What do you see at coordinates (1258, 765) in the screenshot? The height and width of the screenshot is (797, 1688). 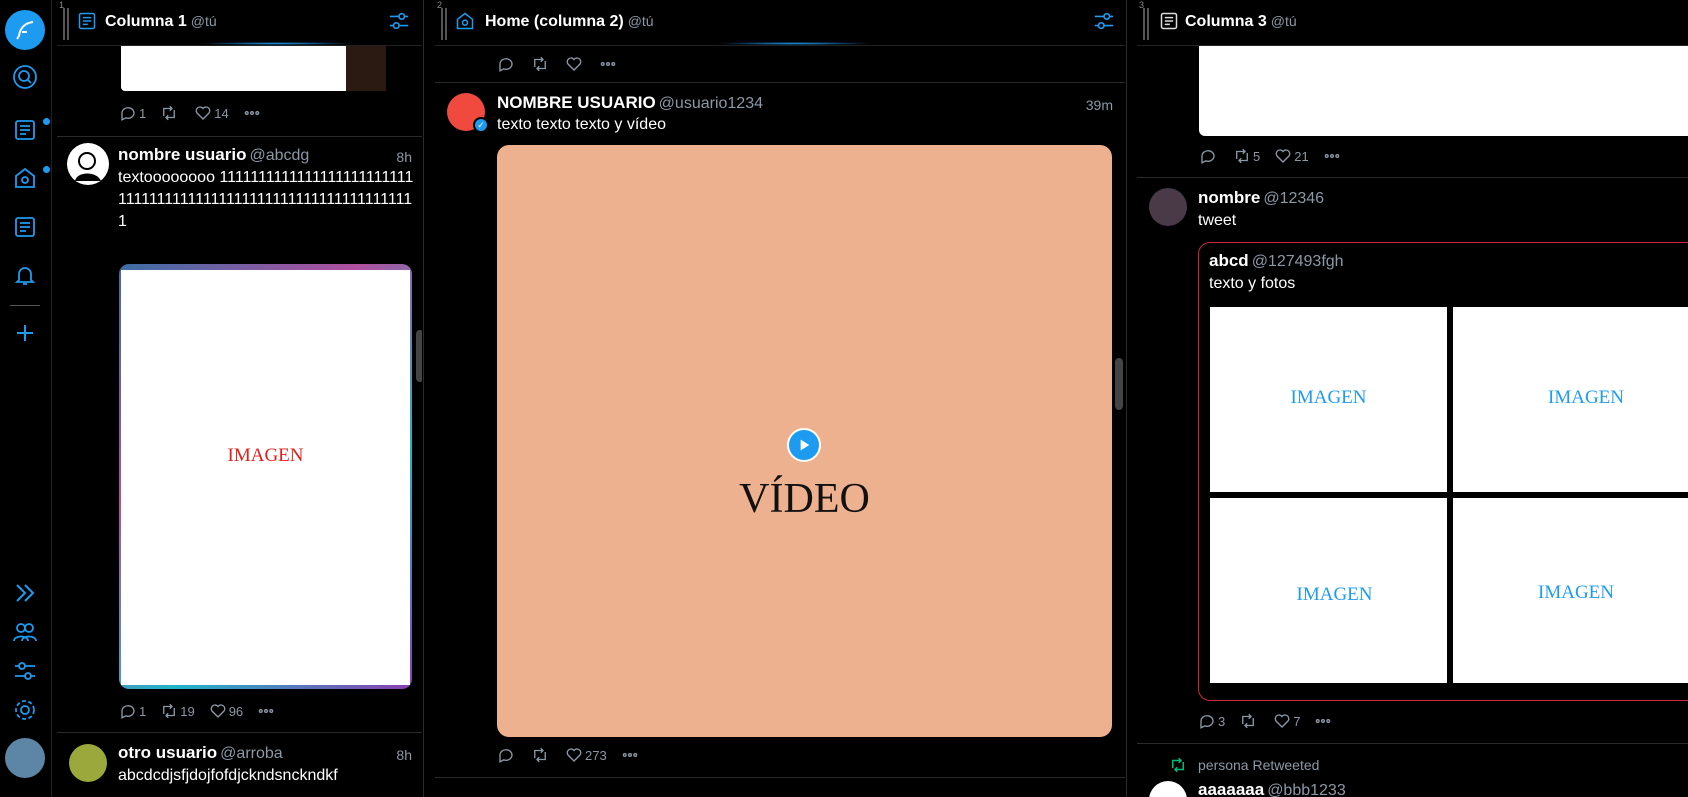 I see `retweeted-by: persona Retweeted` at bounding box center [1258, 765].